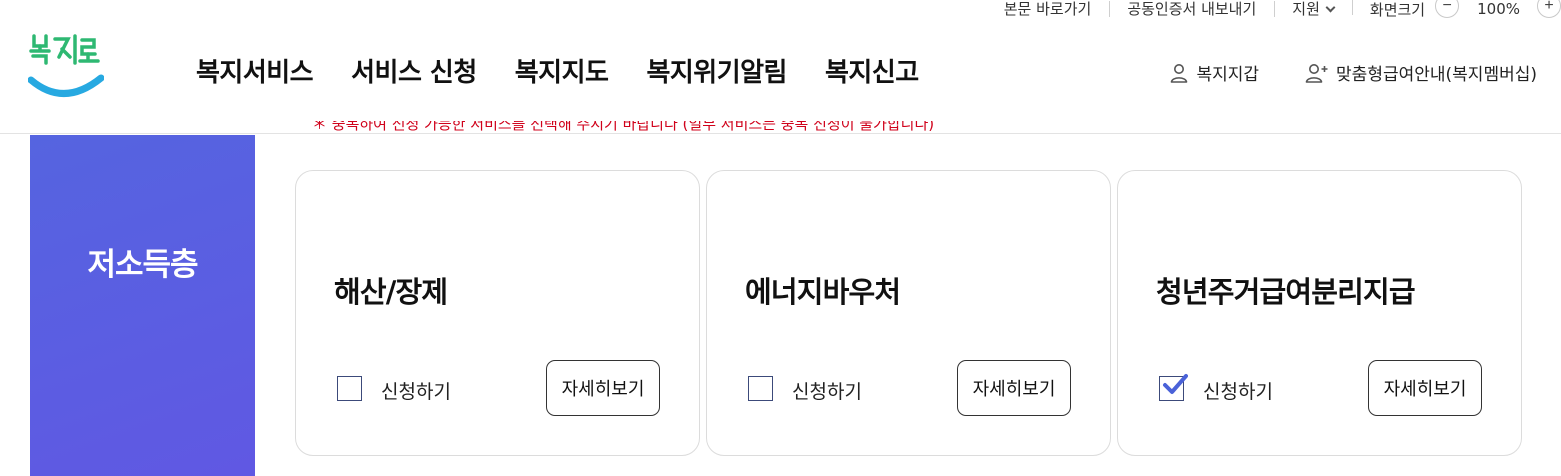  Describe the element at coordinates (255, 70) in the screenshot. I see `nav-item-welfare-services: 복지서비스` at that location.